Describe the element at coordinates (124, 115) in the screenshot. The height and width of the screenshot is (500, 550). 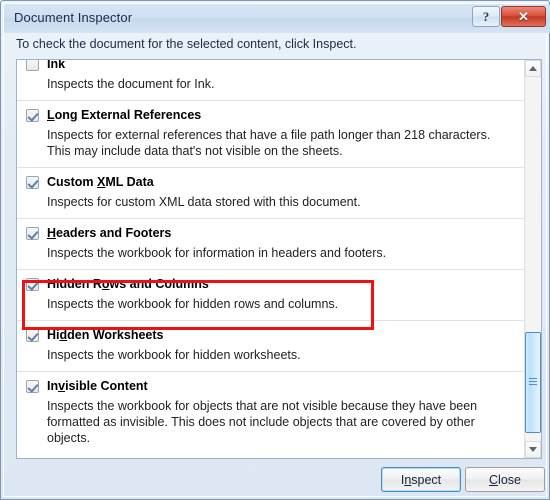
I see `list-item-label: Long External References` at that location.